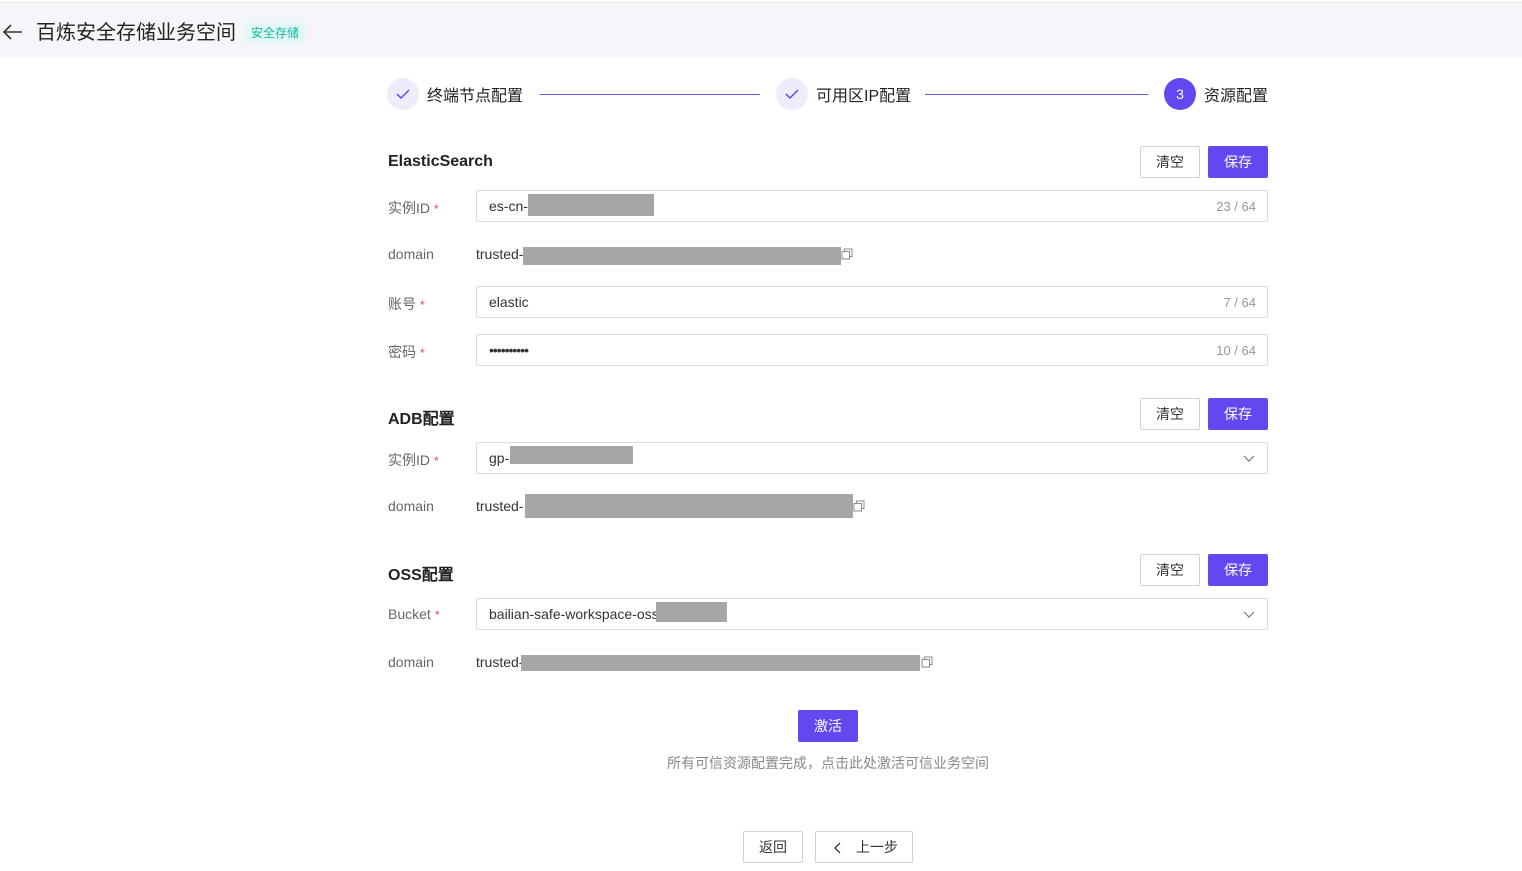  I want to click on es-account-label: 账号 *, so click(406, 304).